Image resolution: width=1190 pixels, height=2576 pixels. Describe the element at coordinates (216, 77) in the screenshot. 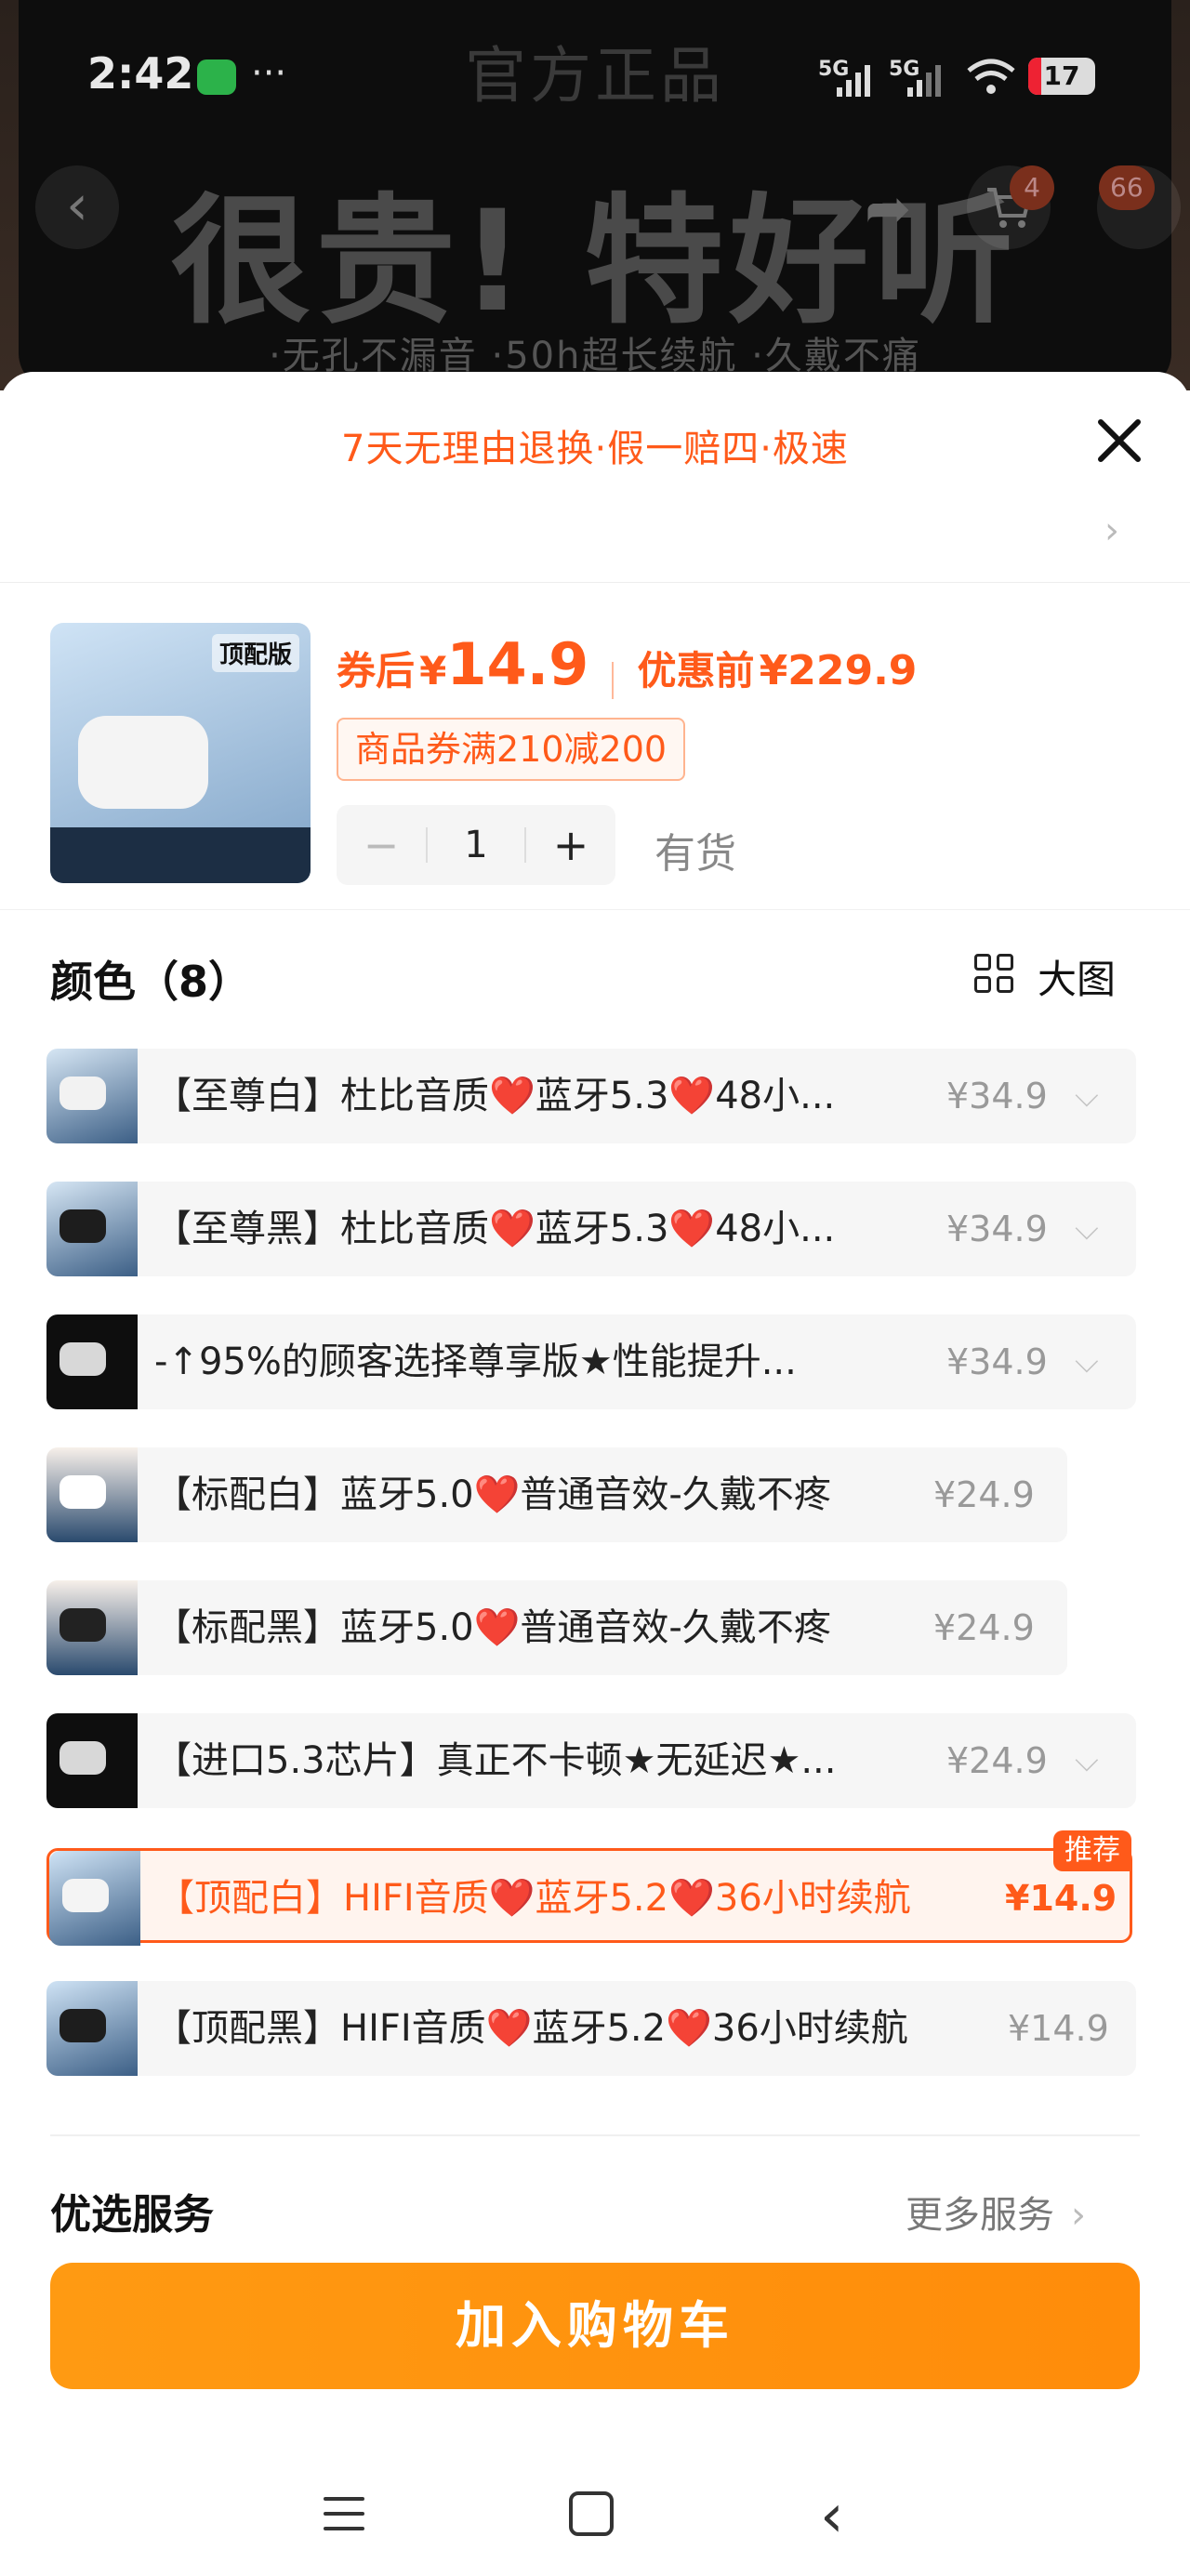

I see `wechat-icon` at that location.